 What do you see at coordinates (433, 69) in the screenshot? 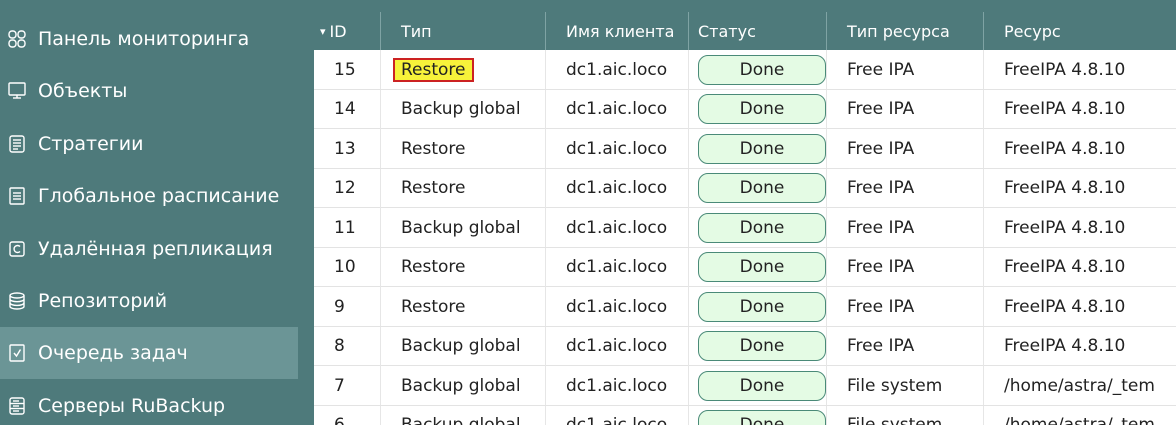
I see `highlighted-type: Restore` at bounding box center [433, 69].